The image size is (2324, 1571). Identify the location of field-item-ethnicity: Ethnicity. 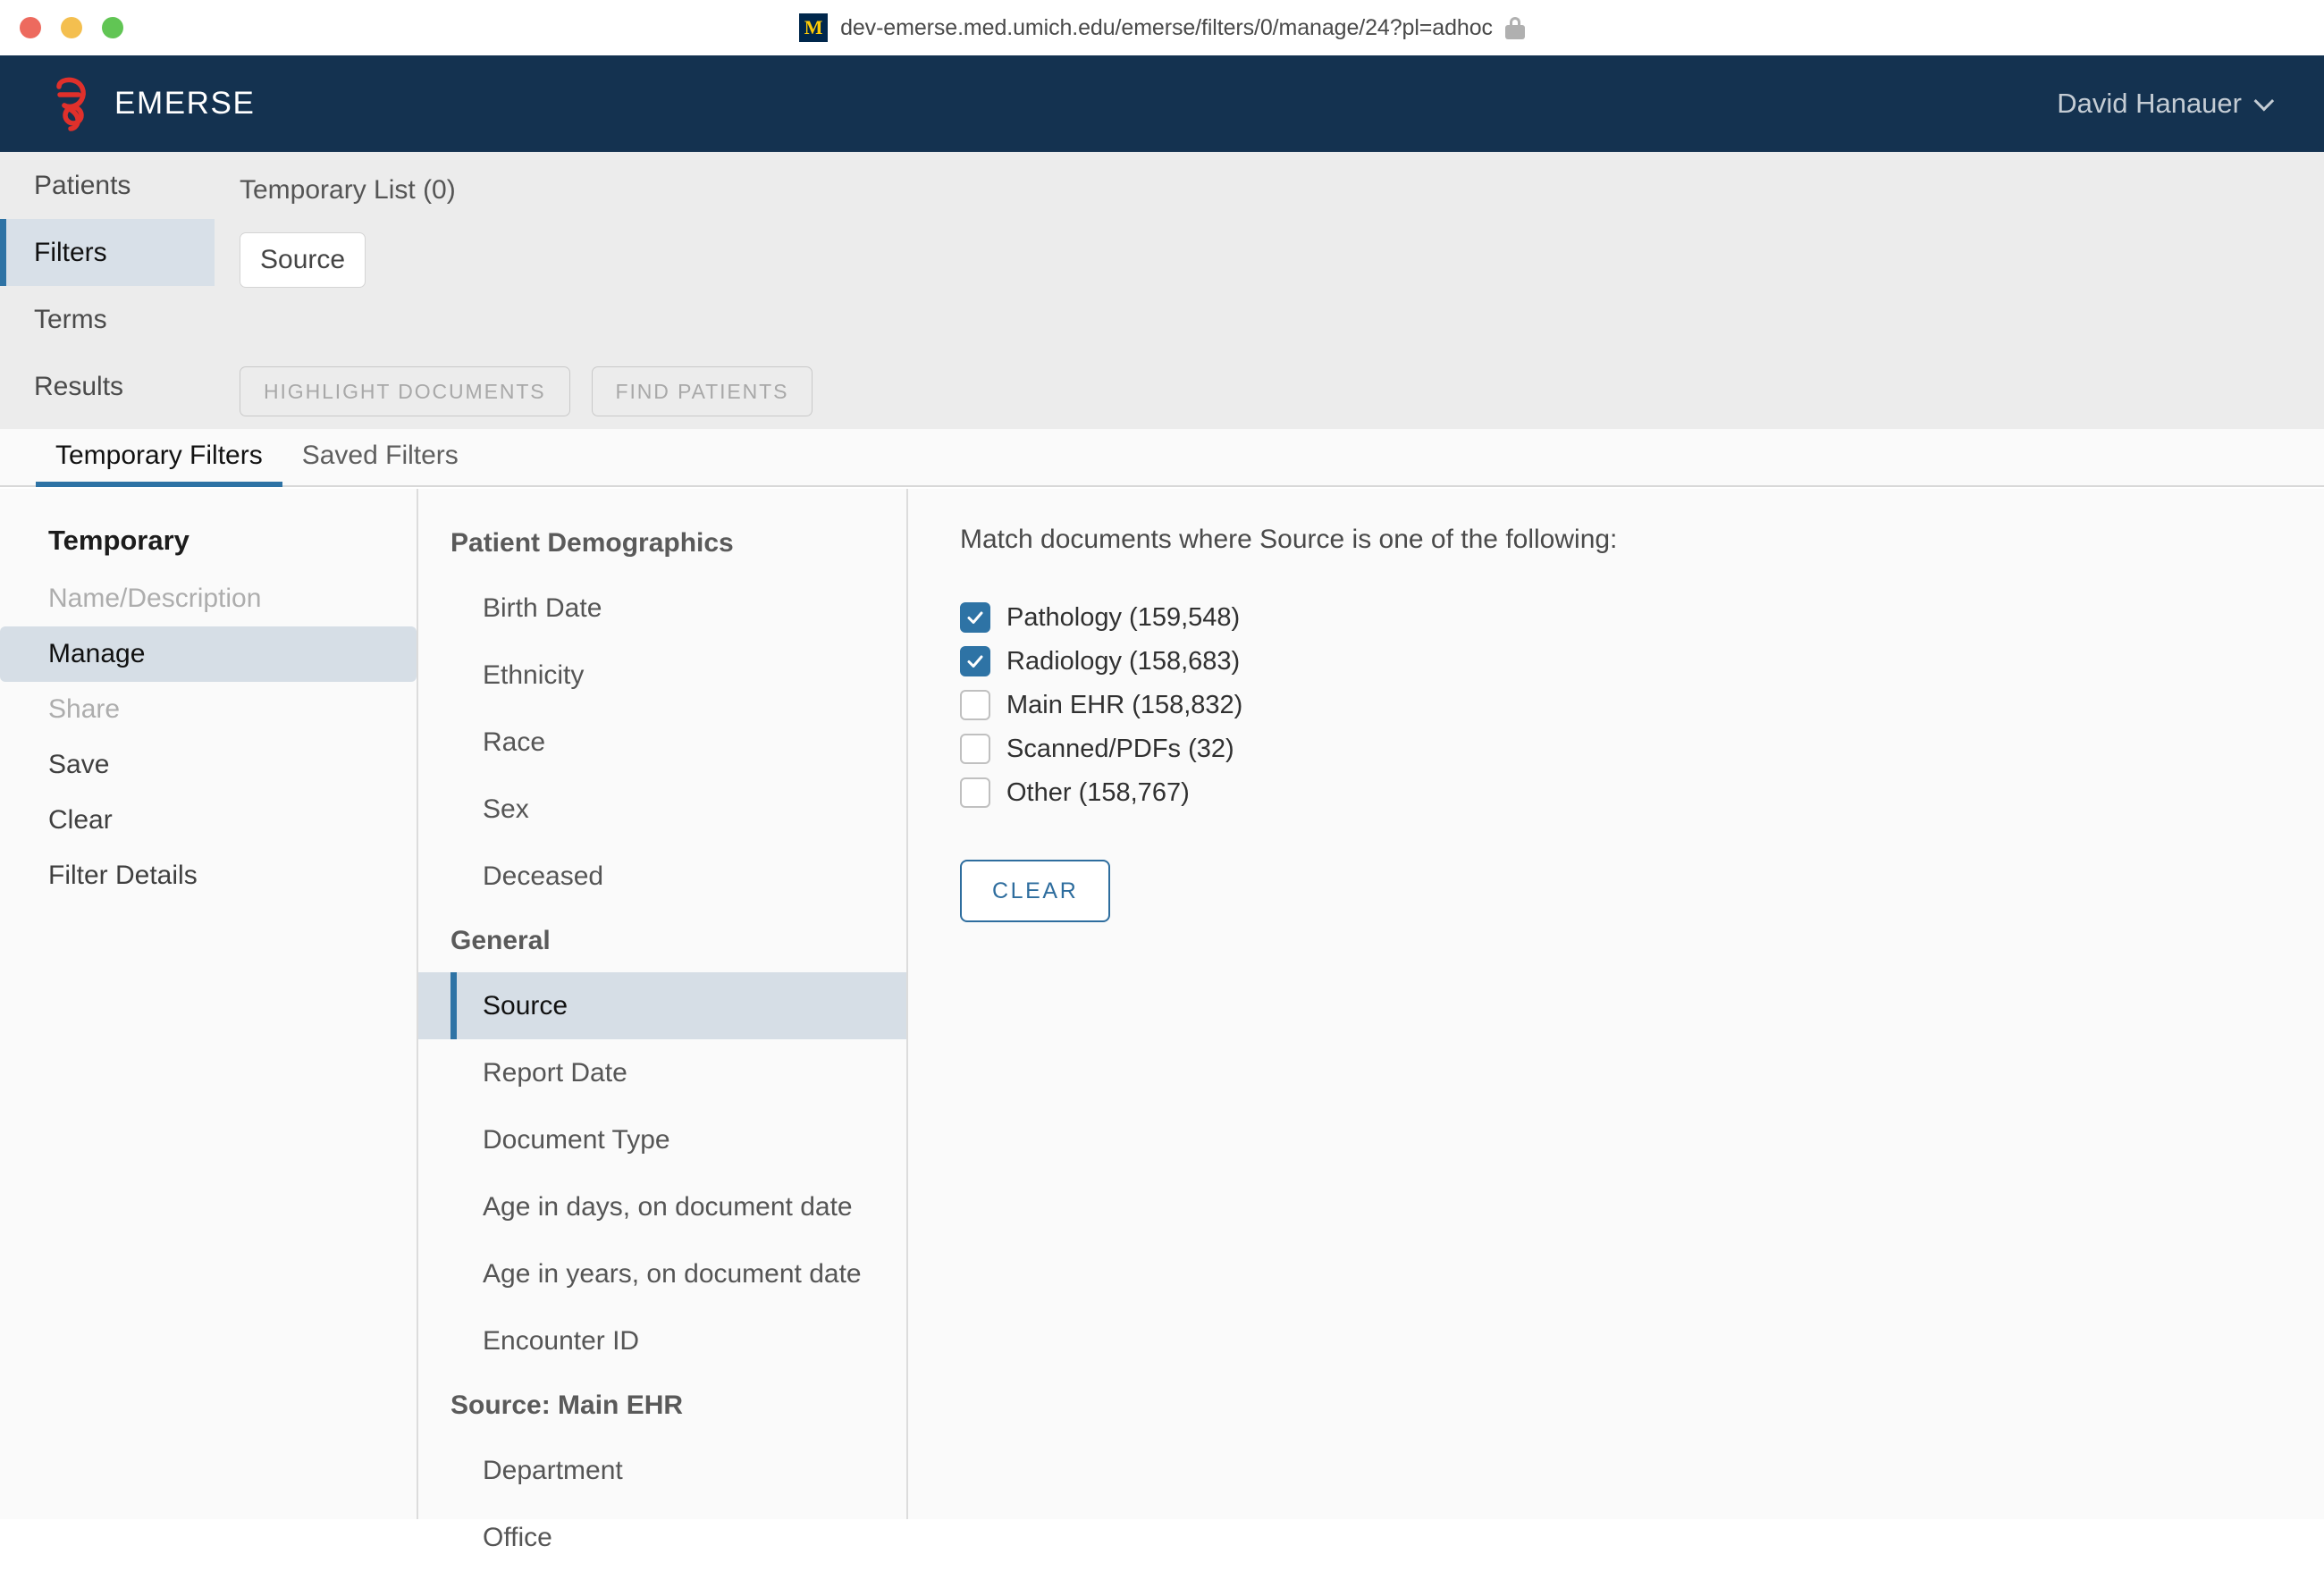
(662, 675).